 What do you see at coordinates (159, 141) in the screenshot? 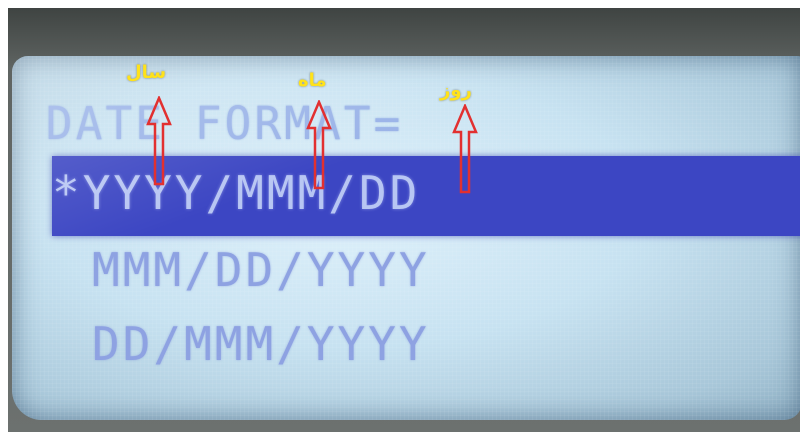
I see `annotation-arrow-year-icon` at bounding box center [159, 141].